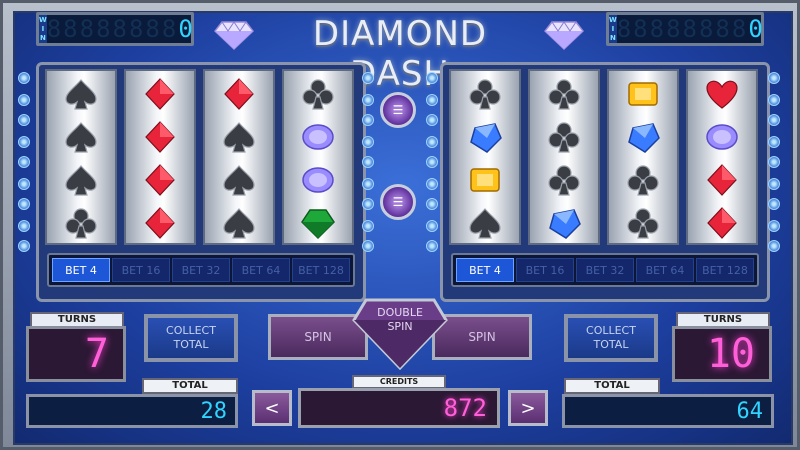 The image size is (800, 450). I want to click on credits-label: CREDITS, so click(399, 382).